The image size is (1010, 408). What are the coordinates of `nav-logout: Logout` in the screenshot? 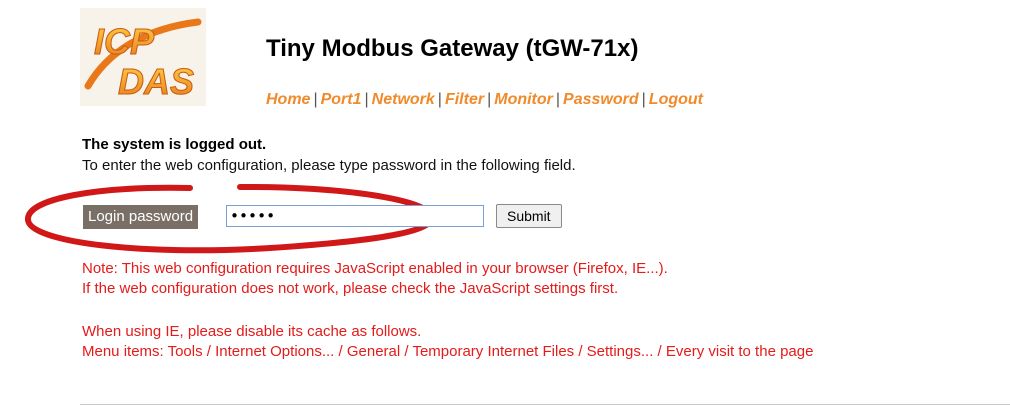 It's located at (676, 99).